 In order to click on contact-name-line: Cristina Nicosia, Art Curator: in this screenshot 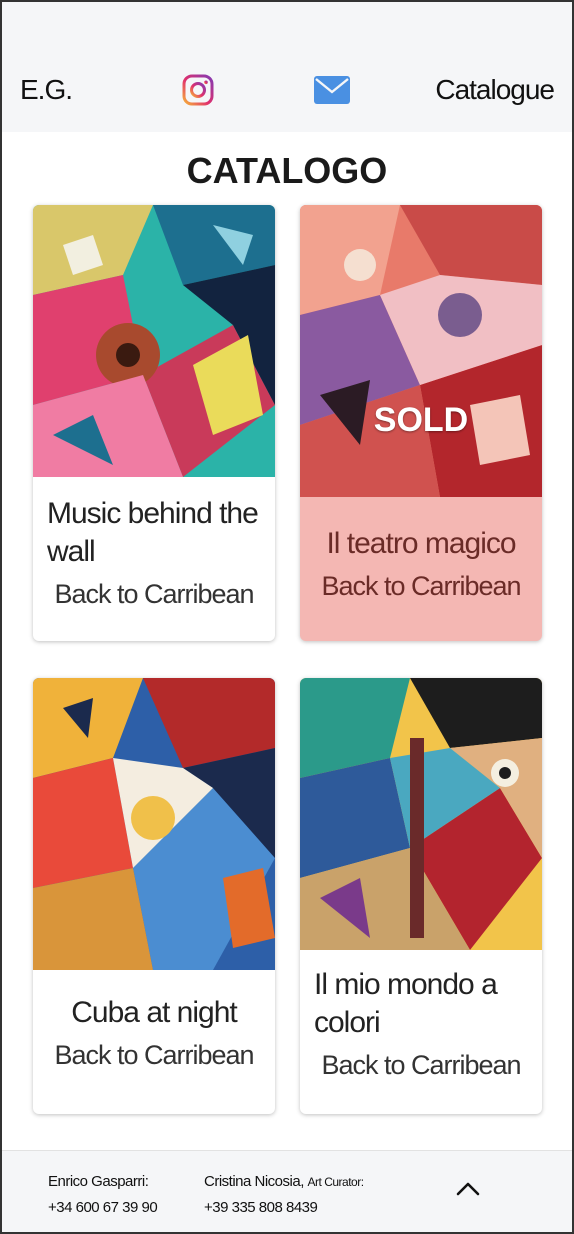, I will do `click(284, 1182)`.